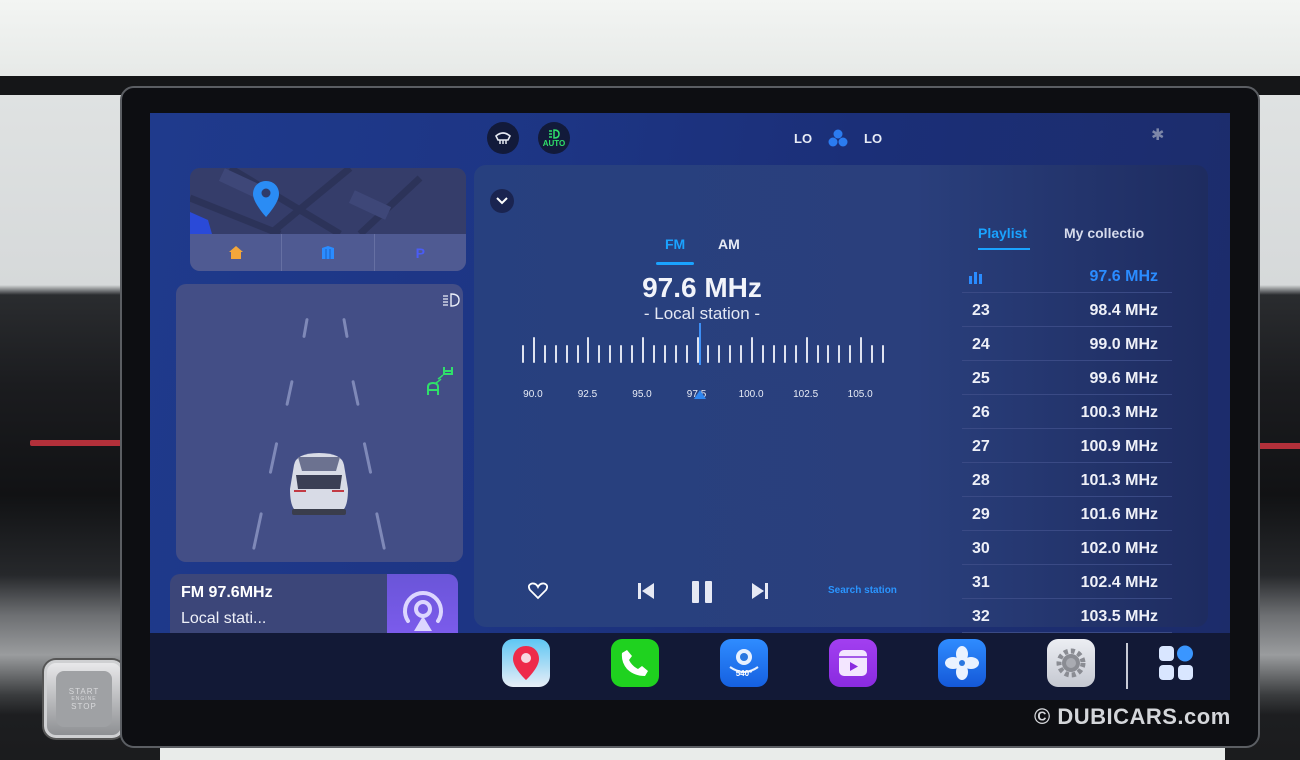 The width and height of the screenshot is (1300, 760). I want to click on station-number: 24, so click(981, 344).